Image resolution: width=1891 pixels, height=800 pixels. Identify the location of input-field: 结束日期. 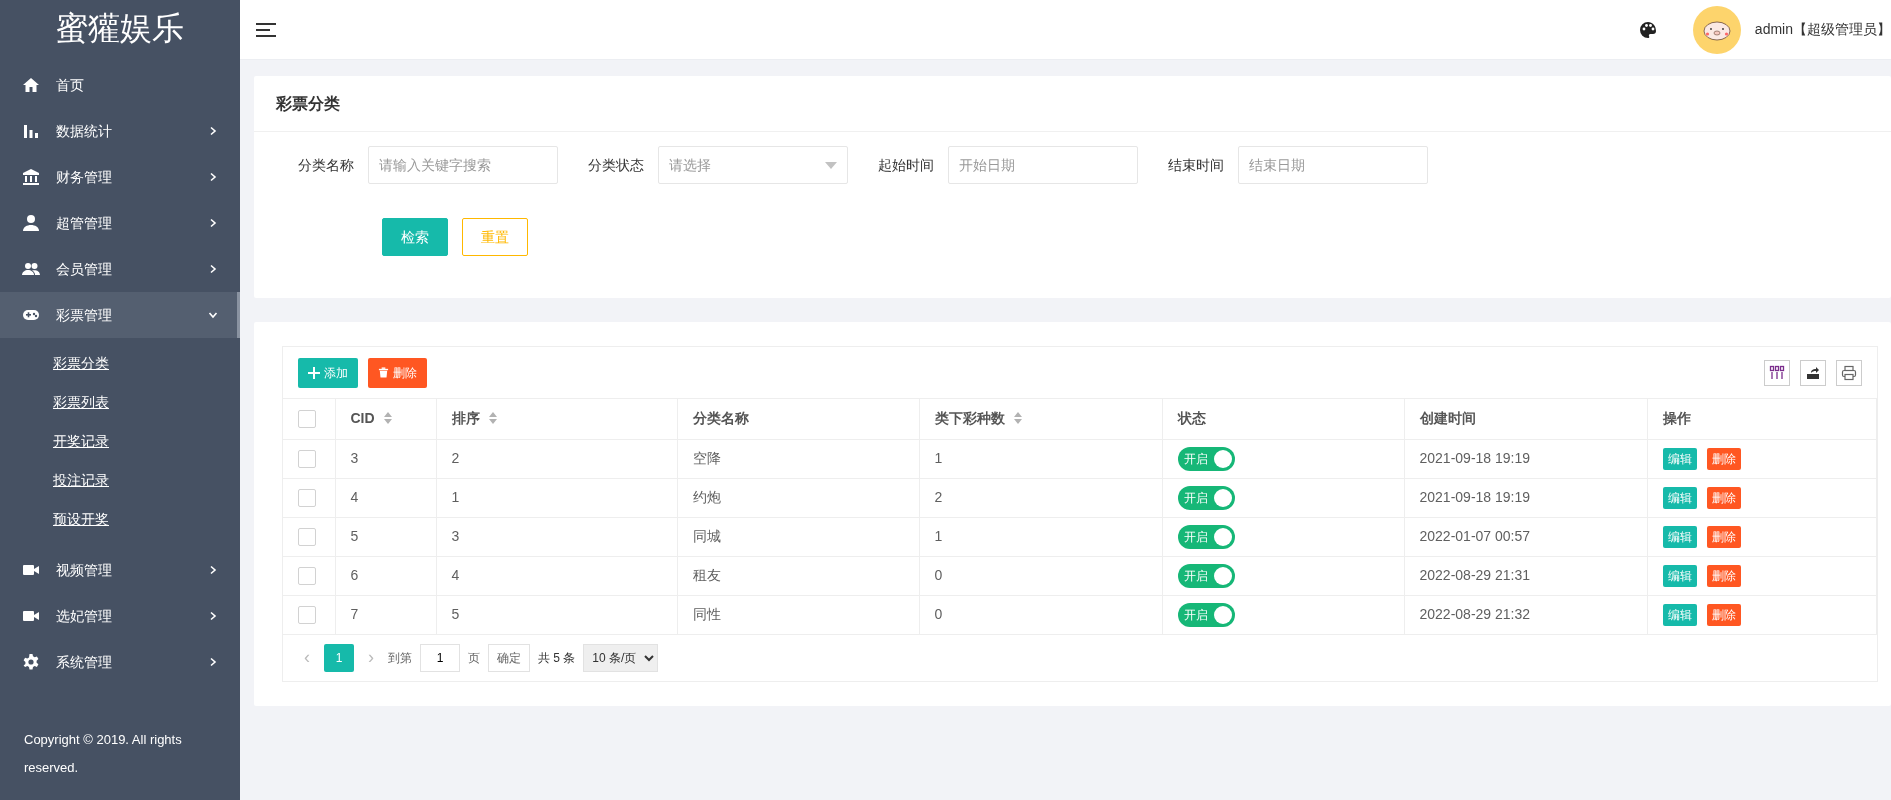
(1333, 165).